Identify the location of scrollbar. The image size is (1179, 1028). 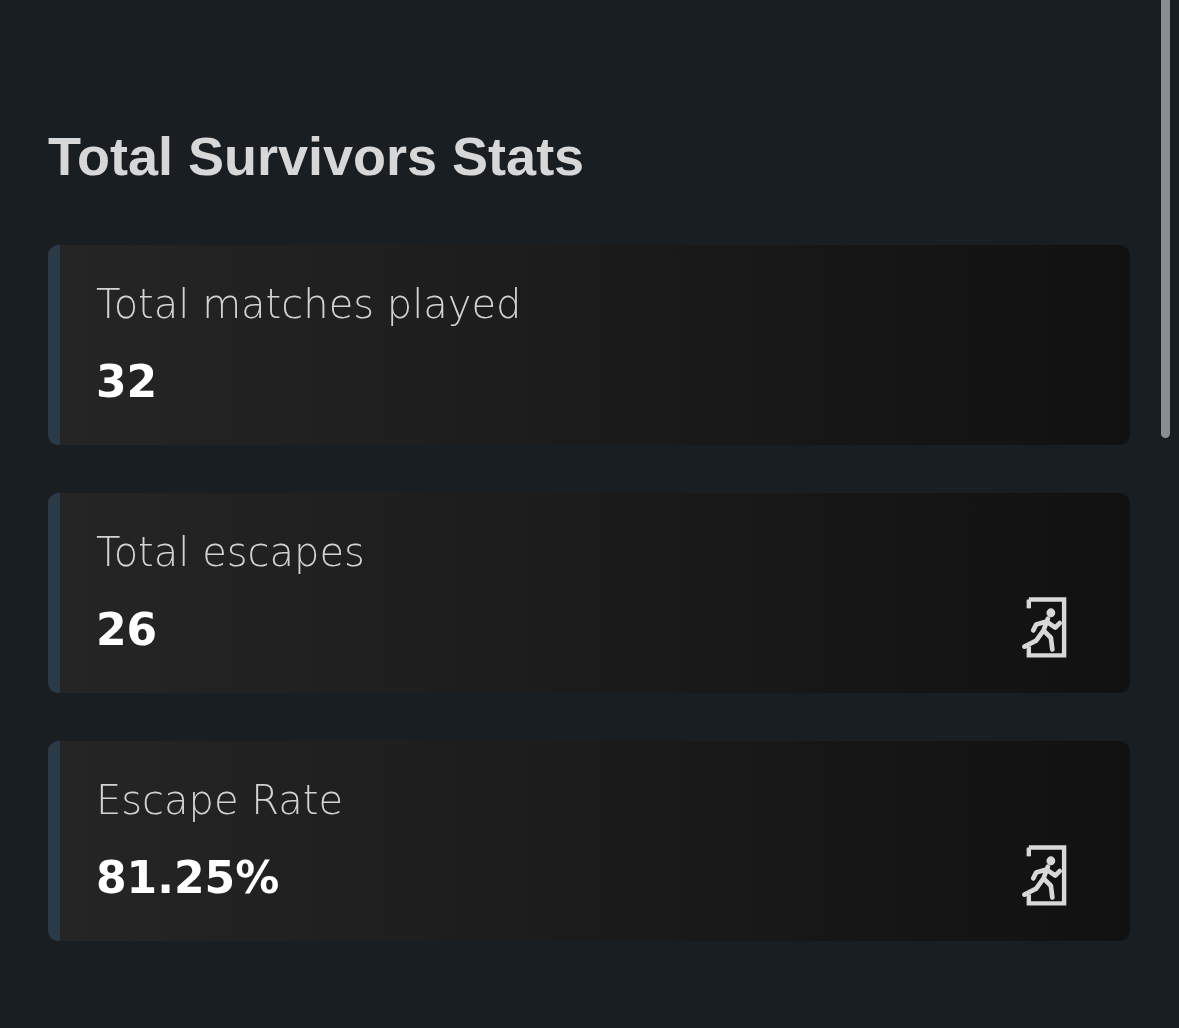
(1165, 219).